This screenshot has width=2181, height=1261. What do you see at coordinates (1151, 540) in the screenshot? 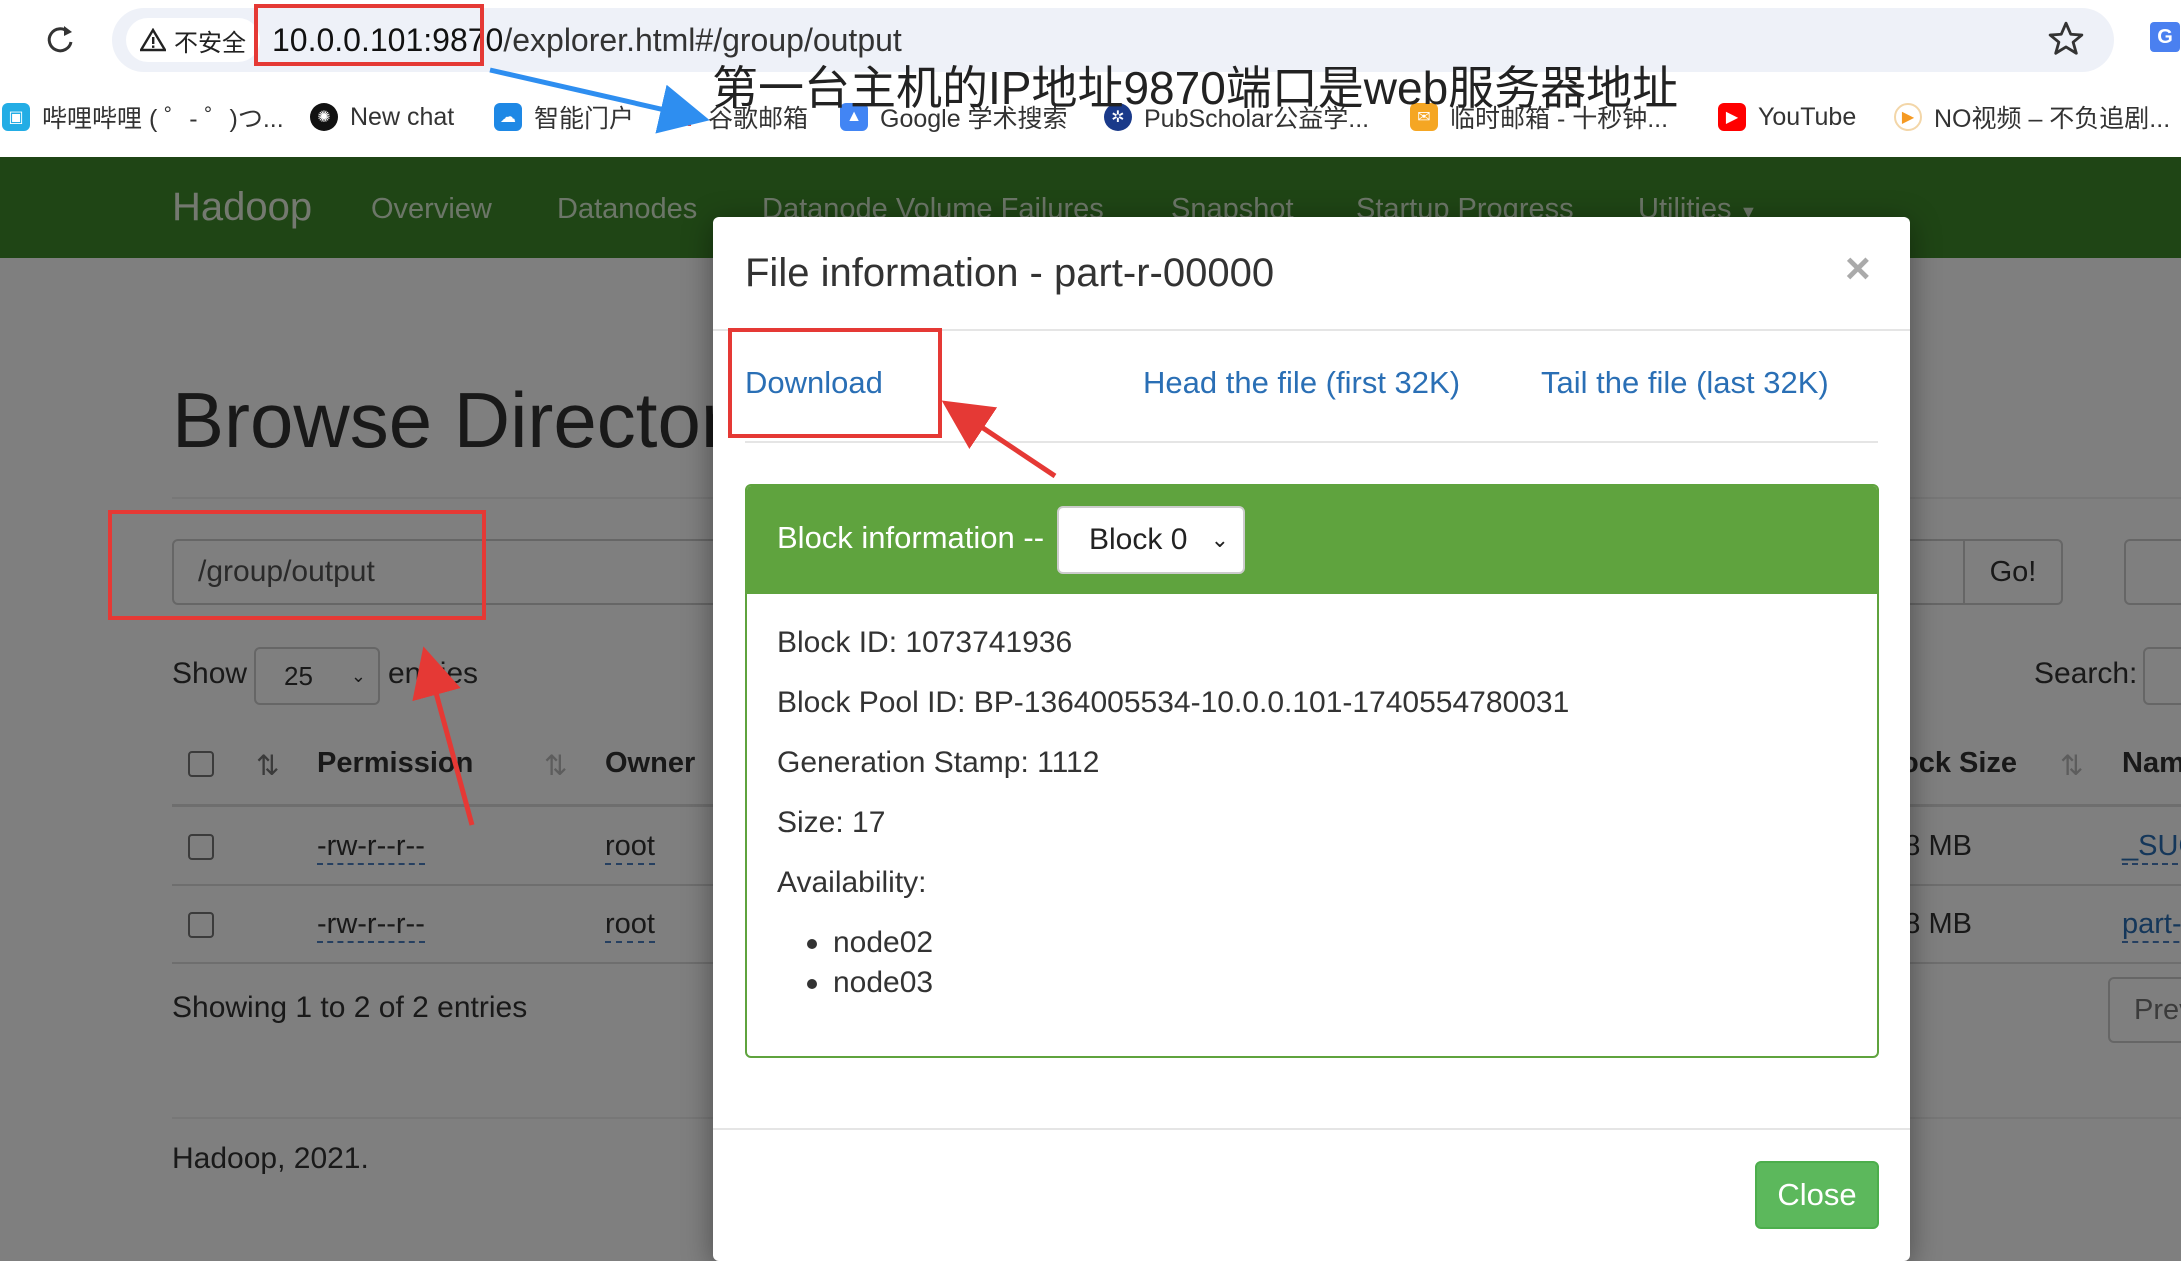
I see `block-select: Block 0 ⌄` at bounding box center [1151, 540].